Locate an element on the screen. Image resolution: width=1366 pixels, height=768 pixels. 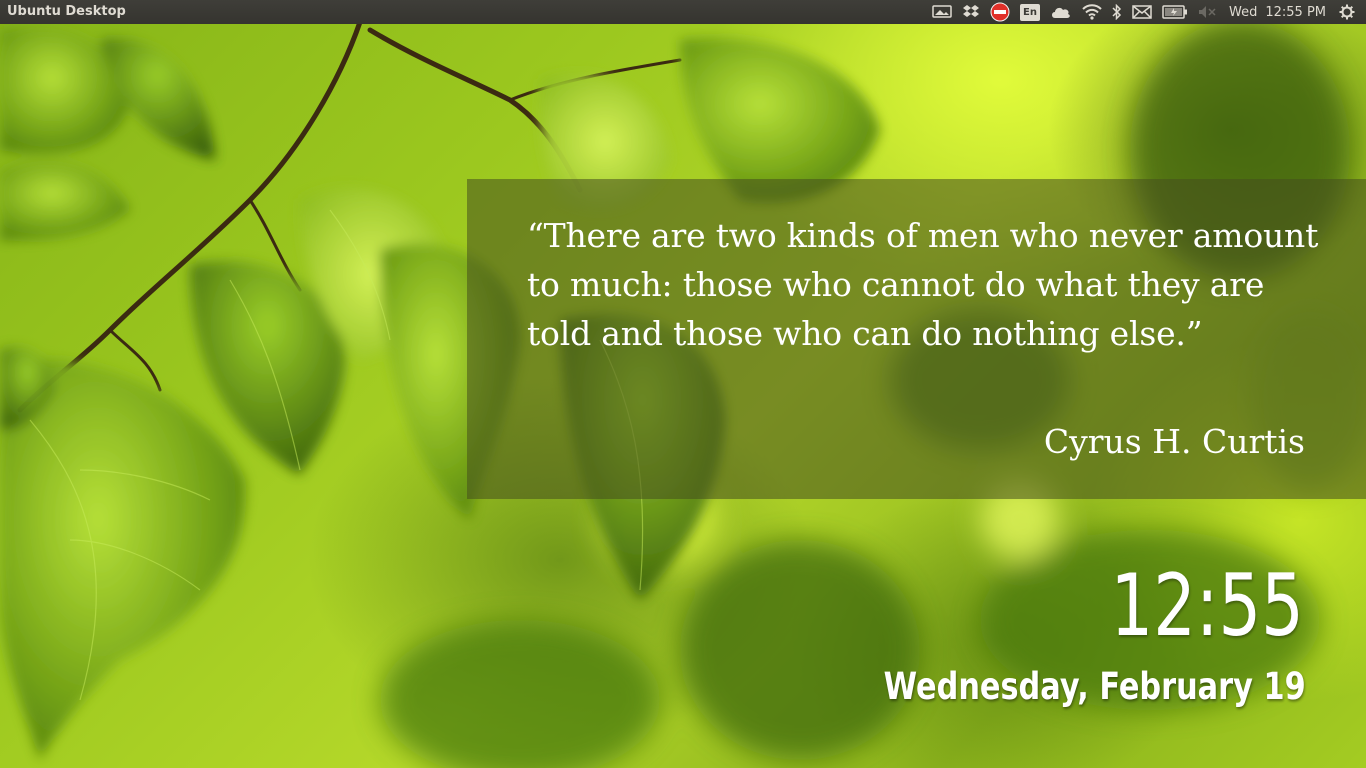
cloud-icon is located at coordinates (1061, 12).